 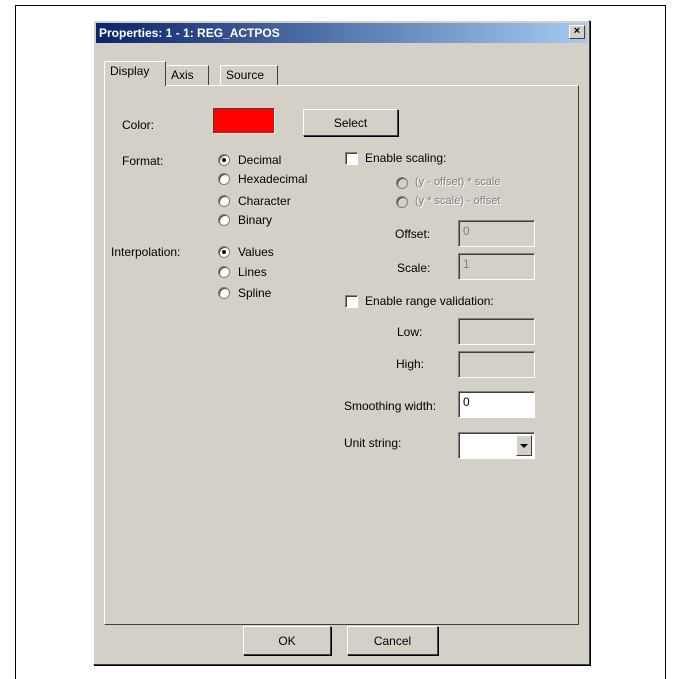 What do you see at coordinates (224, 160) in the screenshot?
I see `radio-format-decimal` at bounding box center [224, 160].